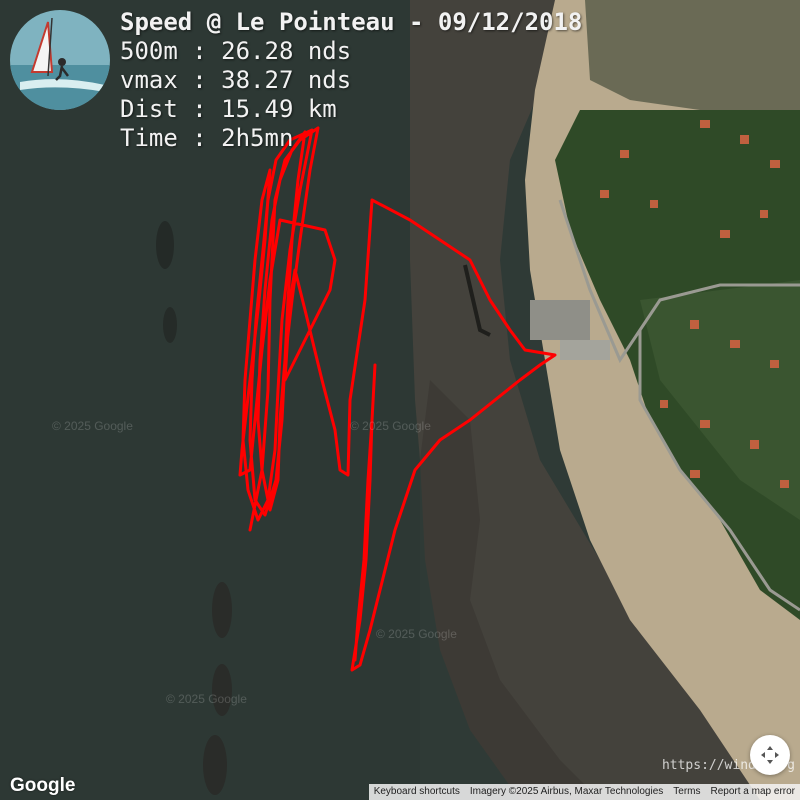 This screenshot has width=800, height=800. Describe the element at coordinates (236, 80) in the screenshot. I see `max-speed: vmax : 38.27 nds` at that location.